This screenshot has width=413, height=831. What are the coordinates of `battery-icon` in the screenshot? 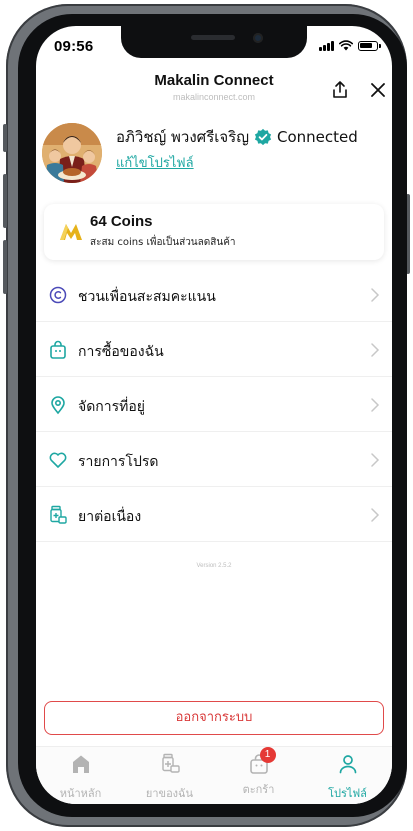 It's located at (369, 45).